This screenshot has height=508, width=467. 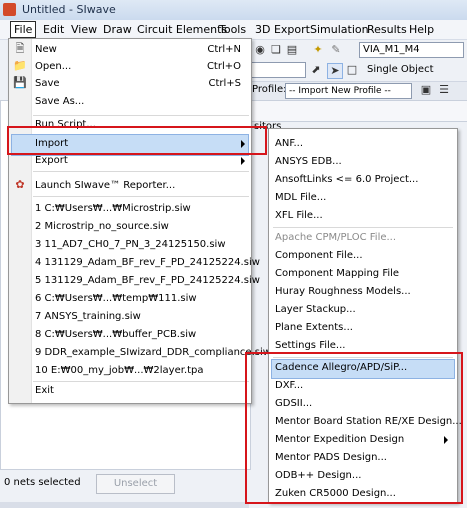 What do you see at coordinates (348, 91) in the screenshot?
I see `profile-combo: -- Import New Profile --` at bounding box center [348, 91].